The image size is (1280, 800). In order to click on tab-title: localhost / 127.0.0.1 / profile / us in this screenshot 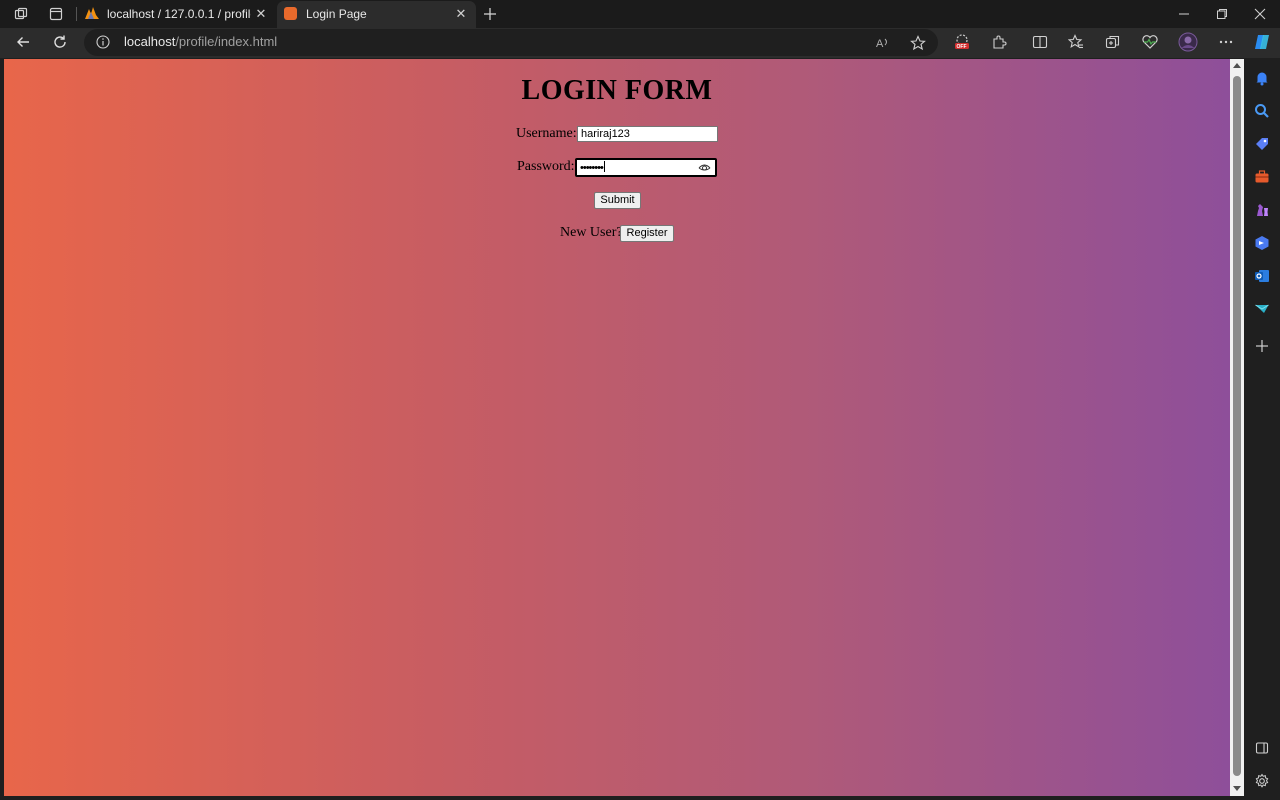, I will do `click(179, 14)`.